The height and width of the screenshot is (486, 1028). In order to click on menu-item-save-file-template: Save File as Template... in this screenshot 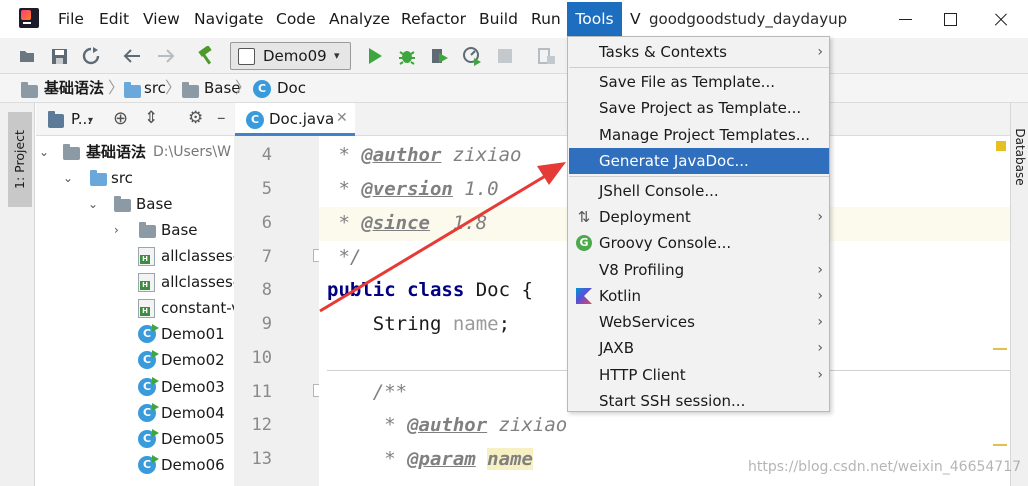, I will do `click(699, 82)`.